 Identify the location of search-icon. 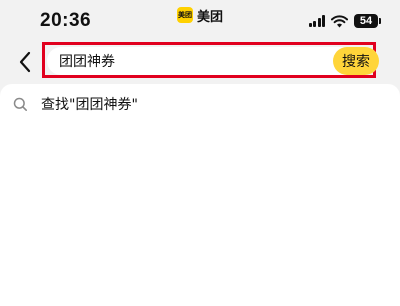
(20, 104).